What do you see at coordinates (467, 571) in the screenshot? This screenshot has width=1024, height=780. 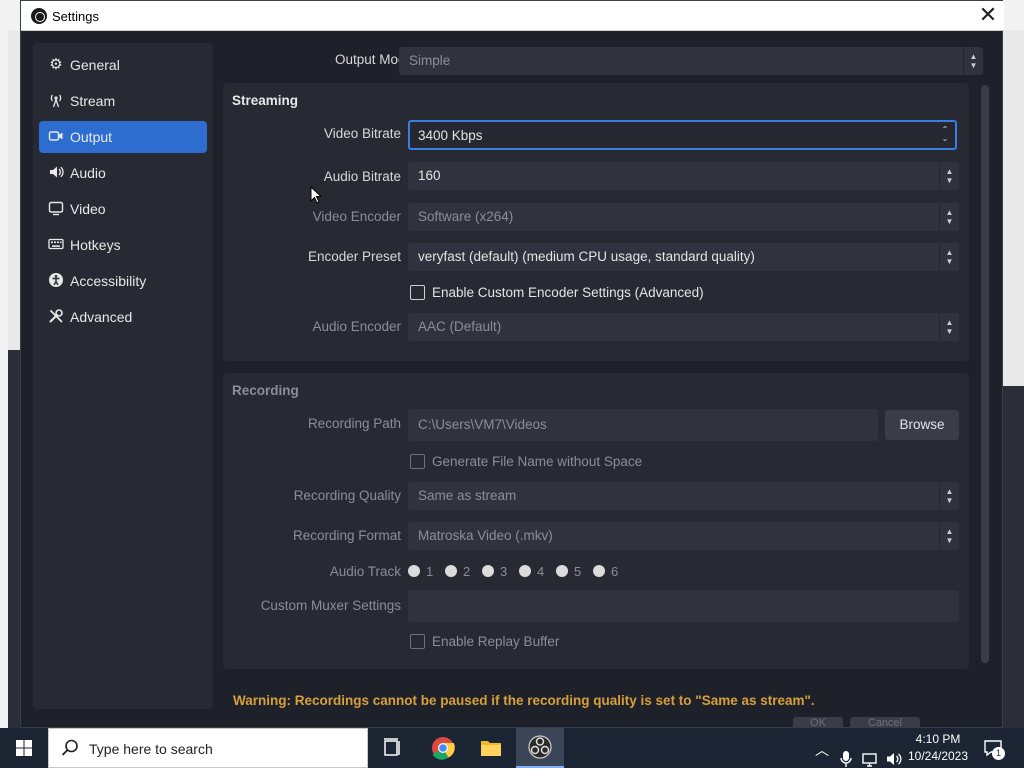 I see `audio-track-label-2: 2` at bounding box center [467, 571].